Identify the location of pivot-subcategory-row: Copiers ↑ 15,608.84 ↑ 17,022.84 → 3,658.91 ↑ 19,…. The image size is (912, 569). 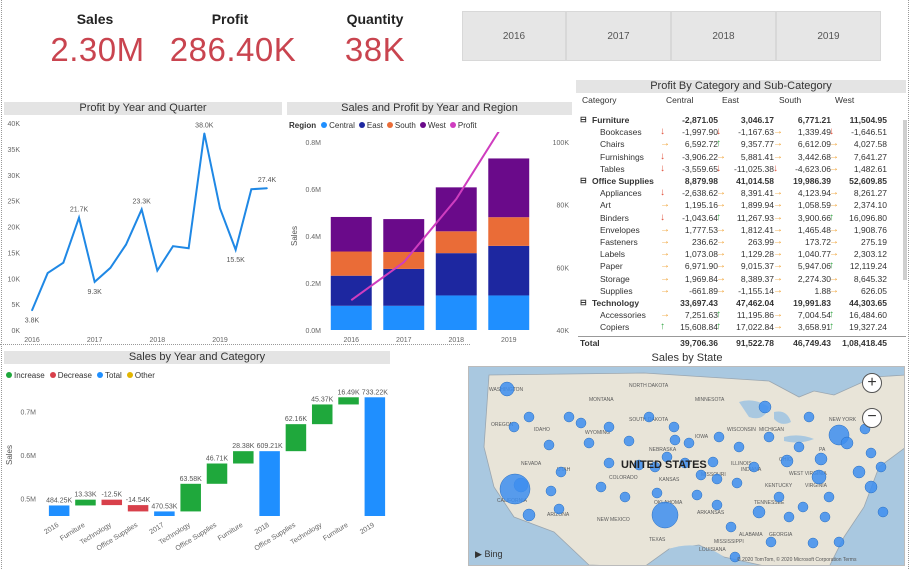
(742, 327).